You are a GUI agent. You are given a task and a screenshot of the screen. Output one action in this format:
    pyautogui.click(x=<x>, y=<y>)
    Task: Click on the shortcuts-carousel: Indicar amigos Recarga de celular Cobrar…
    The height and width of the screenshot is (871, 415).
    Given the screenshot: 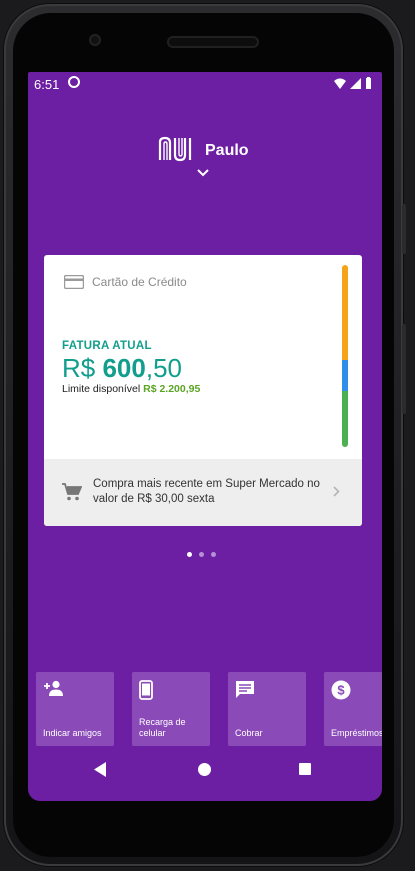 What is the action you would take?
    pyautogui.click(x=209, y=709)
    